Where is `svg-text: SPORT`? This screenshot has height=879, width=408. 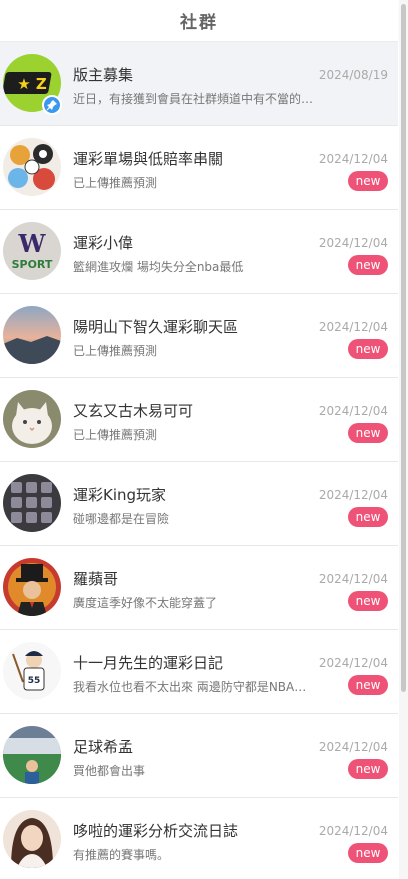
svg-text: SPORT is located at coordinates (32, 264).